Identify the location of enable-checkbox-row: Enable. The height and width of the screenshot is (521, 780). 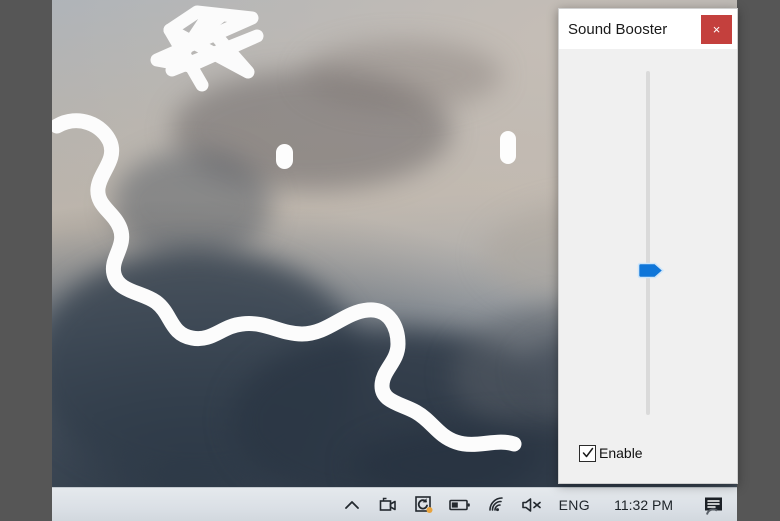
(611, 453).